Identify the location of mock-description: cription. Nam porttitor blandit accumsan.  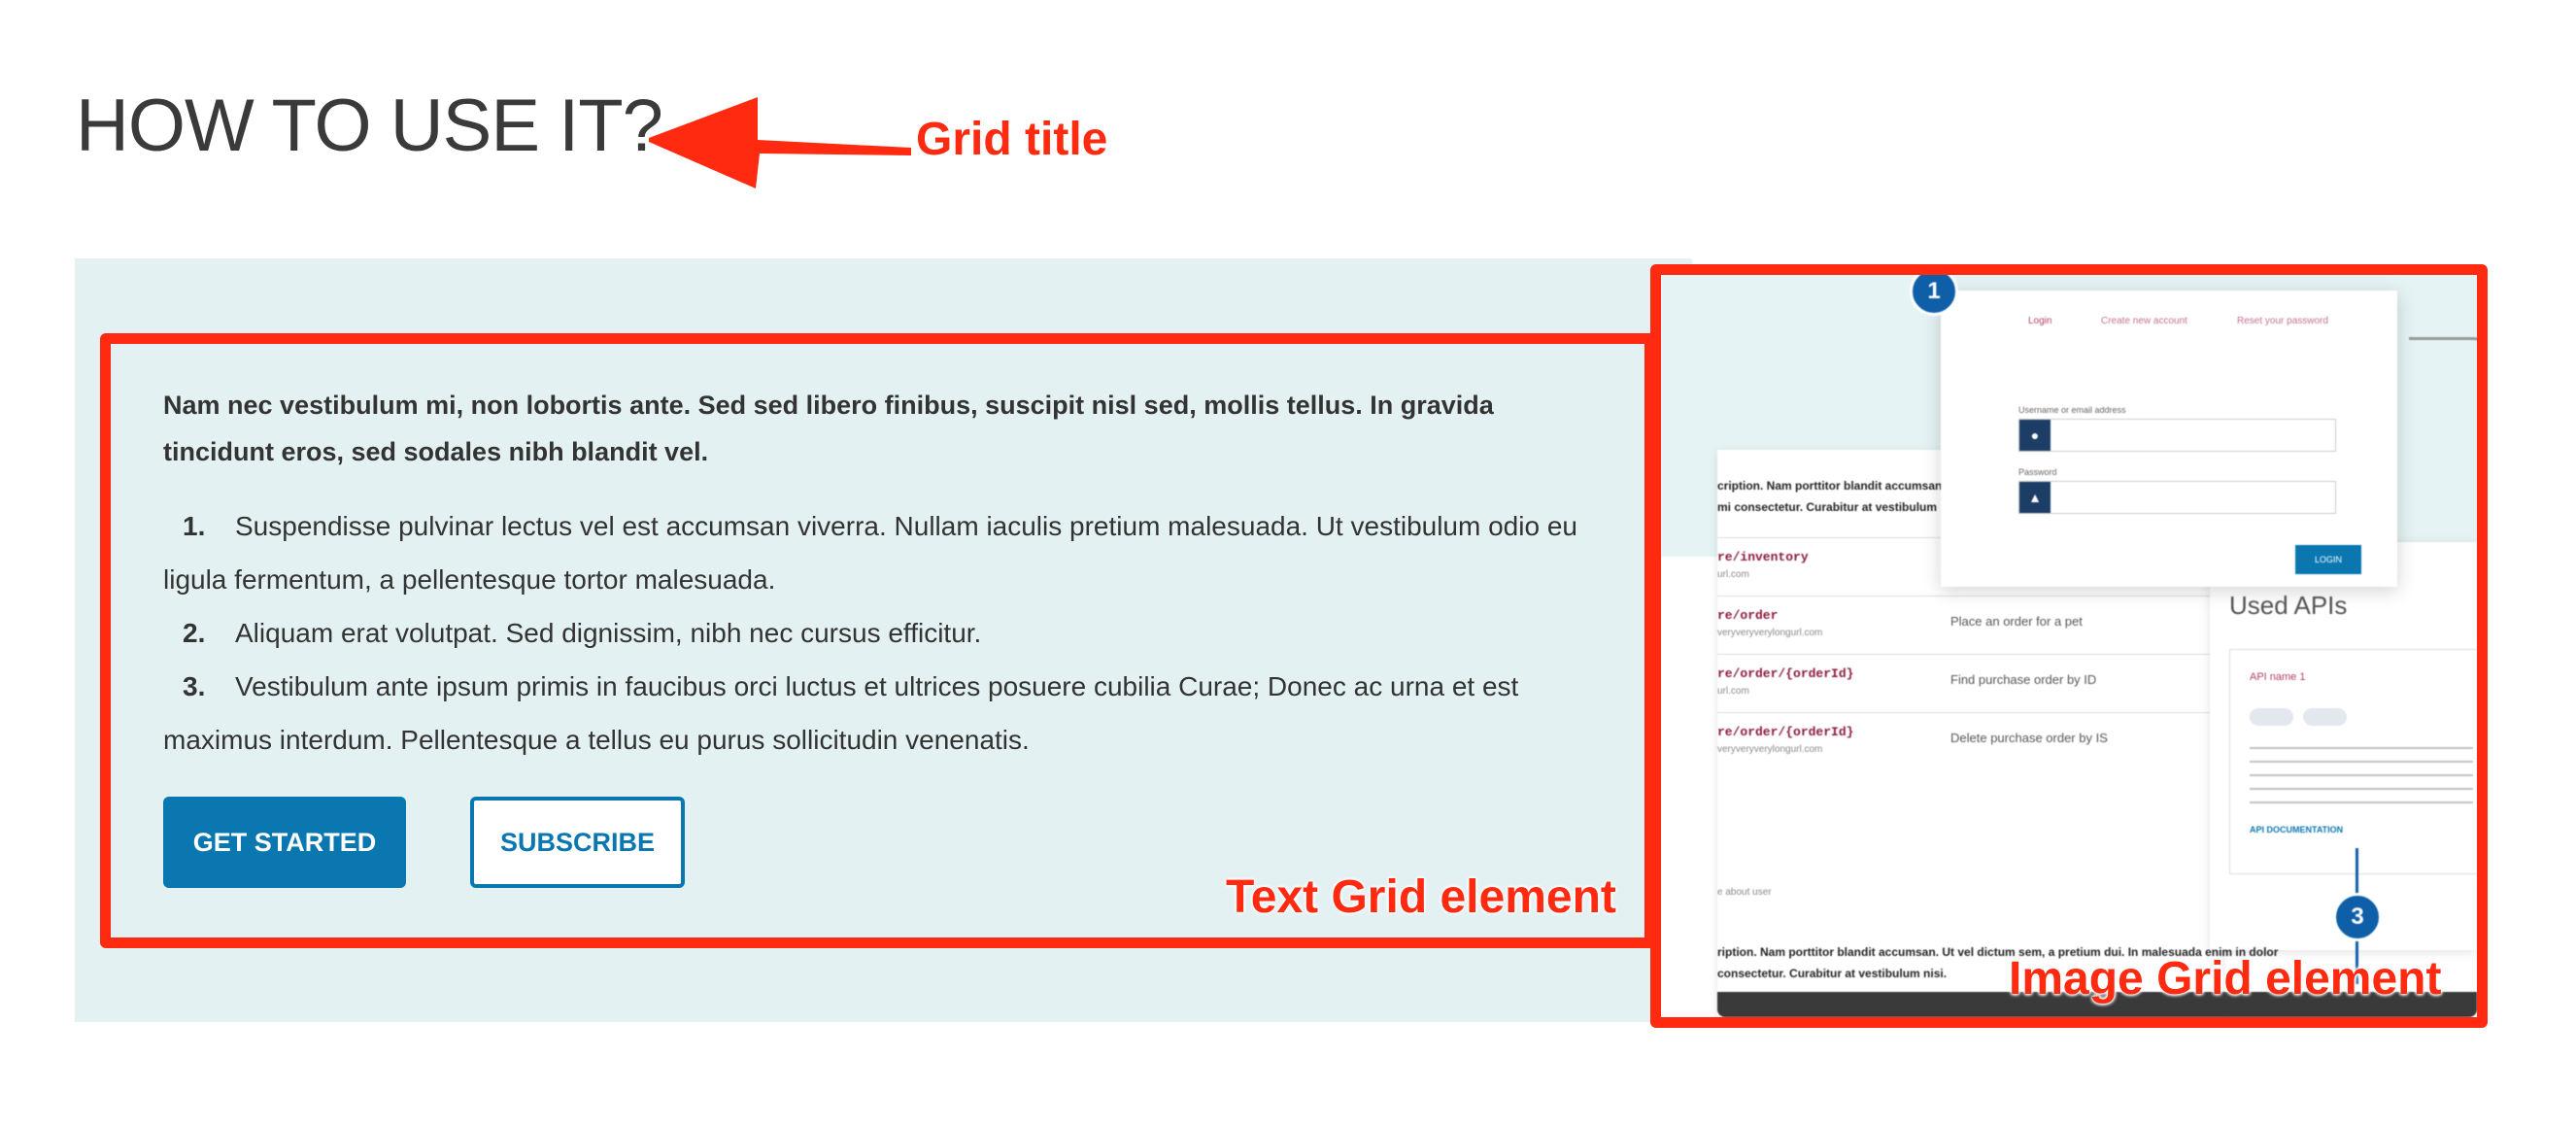
(1830, 486).